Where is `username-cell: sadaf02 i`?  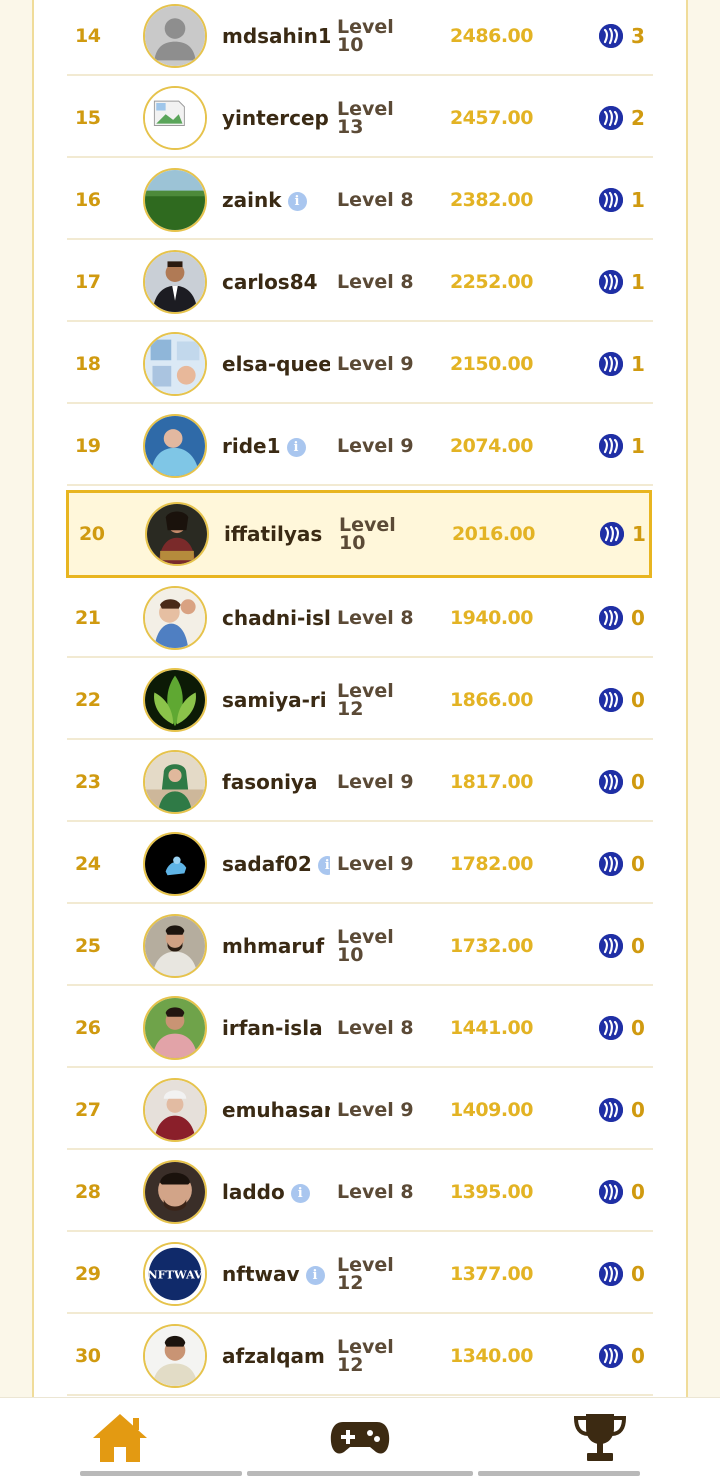 username-cell: sadaf02 i is located at coordinates (276, 864).